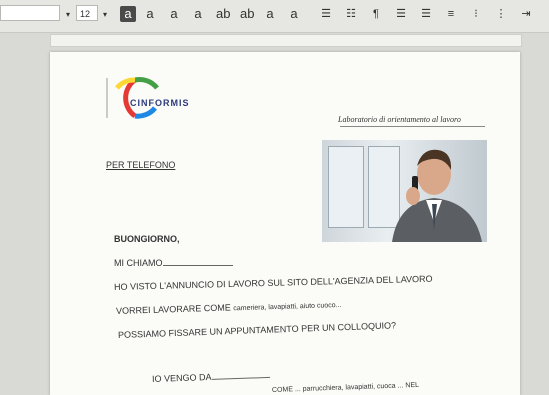  I want to click on align-center-icon: ☰, so click(401, 14).